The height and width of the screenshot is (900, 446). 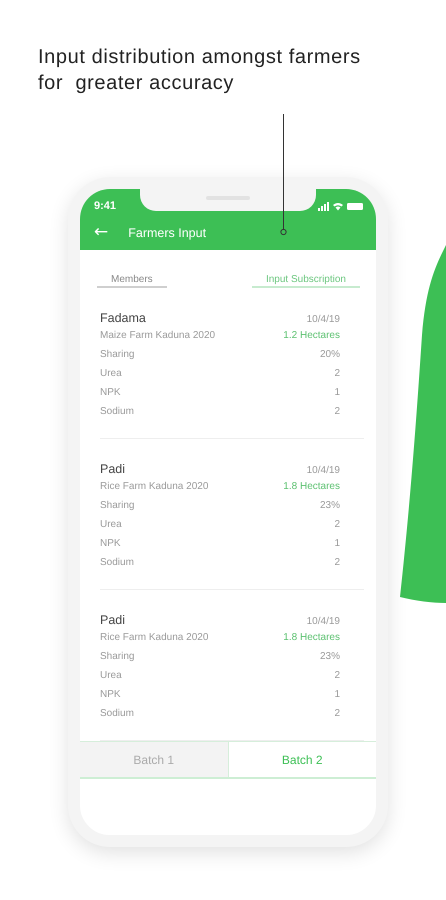 I want to click on batch-tab: Batch 1, so click(x=154, y=759).